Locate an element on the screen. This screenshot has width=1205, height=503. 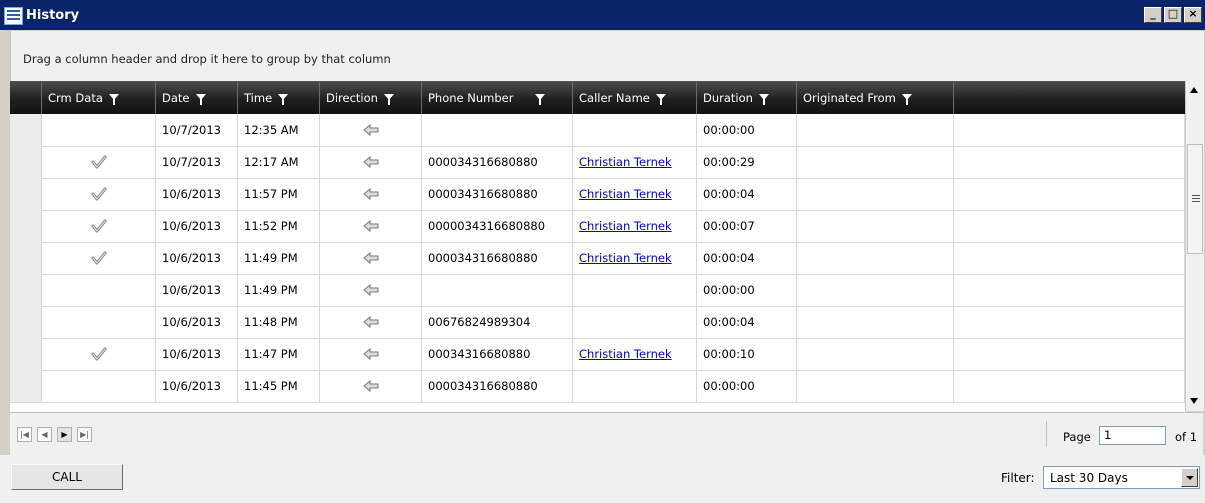
pager-bar: |◀ ◀ ▶ ▶| Page 1 of 1 is located at coordinates (606, 433).